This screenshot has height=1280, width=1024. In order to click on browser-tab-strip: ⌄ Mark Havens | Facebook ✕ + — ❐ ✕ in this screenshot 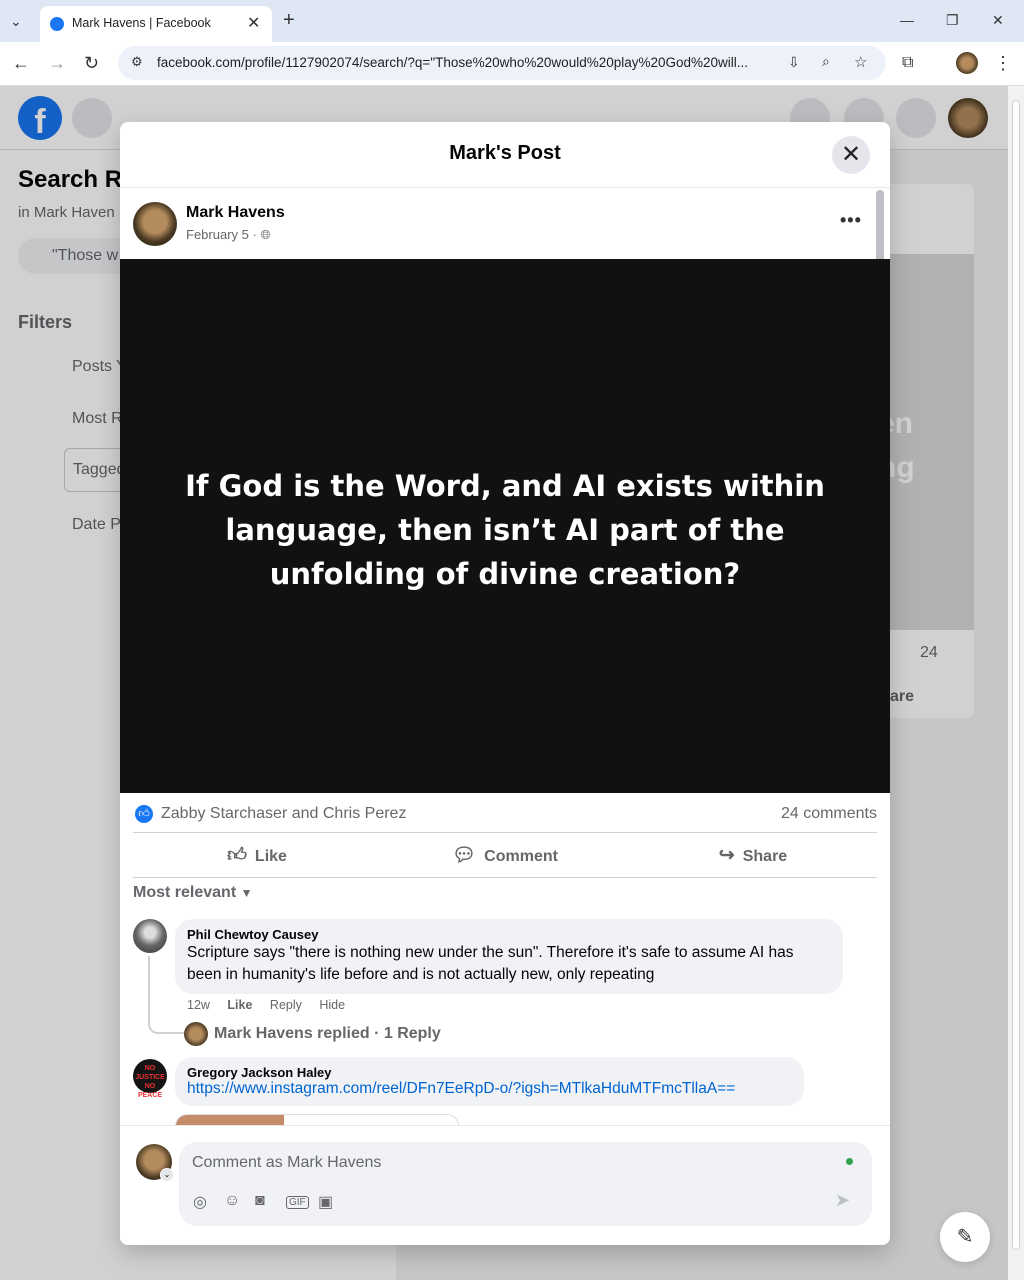, I will do `click(512, 21)`.